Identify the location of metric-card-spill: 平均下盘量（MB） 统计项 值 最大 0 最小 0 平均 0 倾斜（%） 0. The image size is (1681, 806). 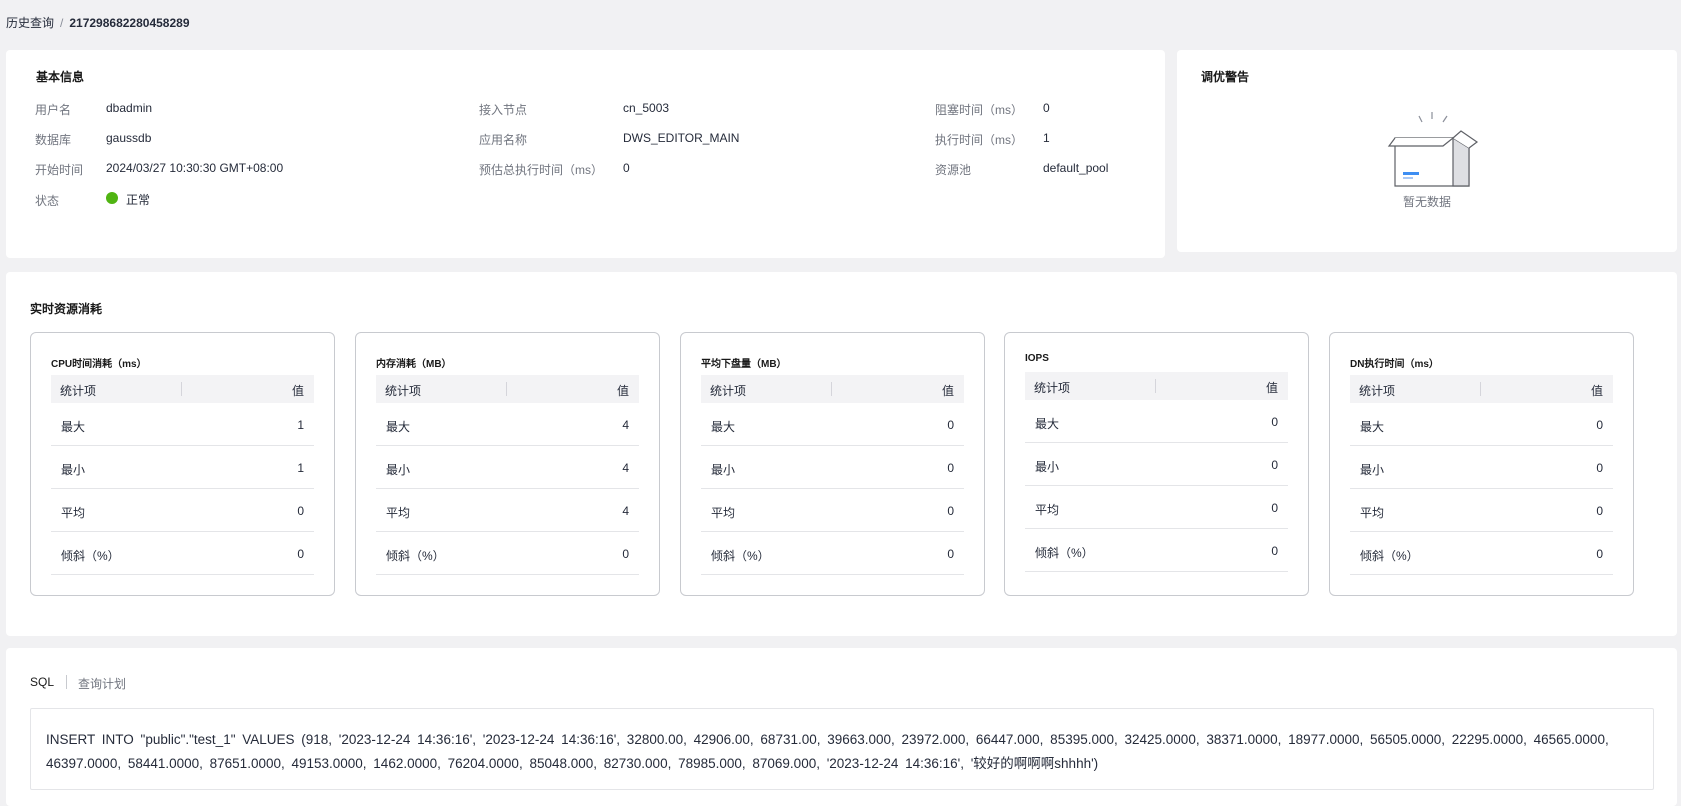
(832, 464).